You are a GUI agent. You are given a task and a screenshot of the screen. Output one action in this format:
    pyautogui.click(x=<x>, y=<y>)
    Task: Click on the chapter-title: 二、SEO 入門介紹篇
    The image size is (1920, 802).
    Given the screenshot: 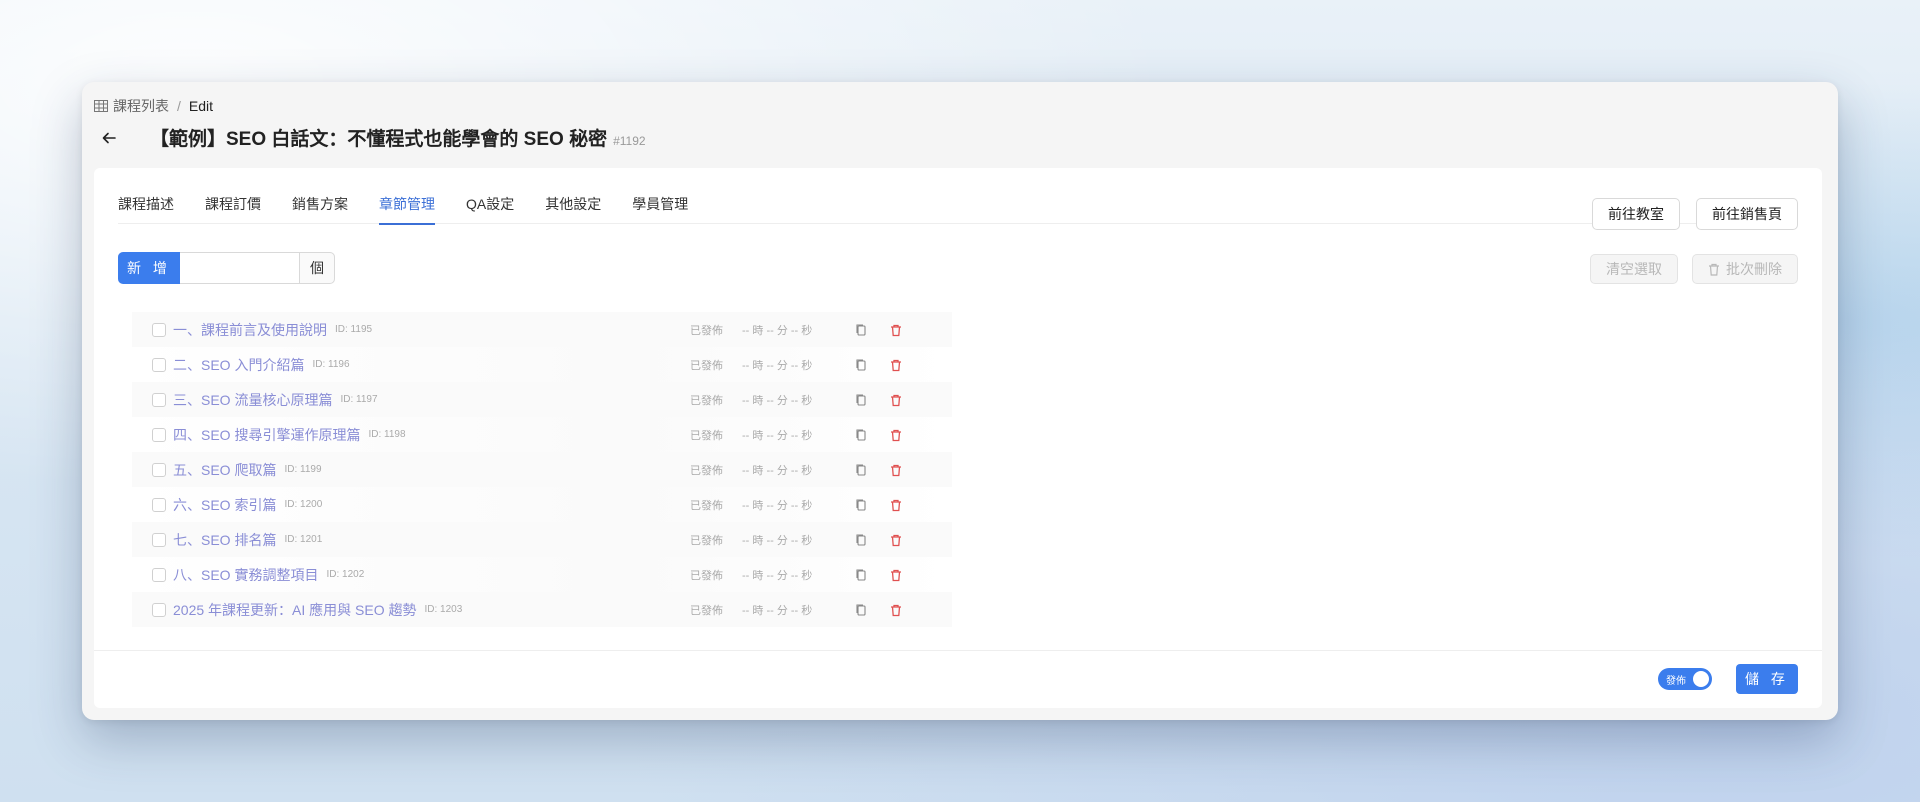 What is the action you would take?
    pyautogui.click(x=238, y=365)
    